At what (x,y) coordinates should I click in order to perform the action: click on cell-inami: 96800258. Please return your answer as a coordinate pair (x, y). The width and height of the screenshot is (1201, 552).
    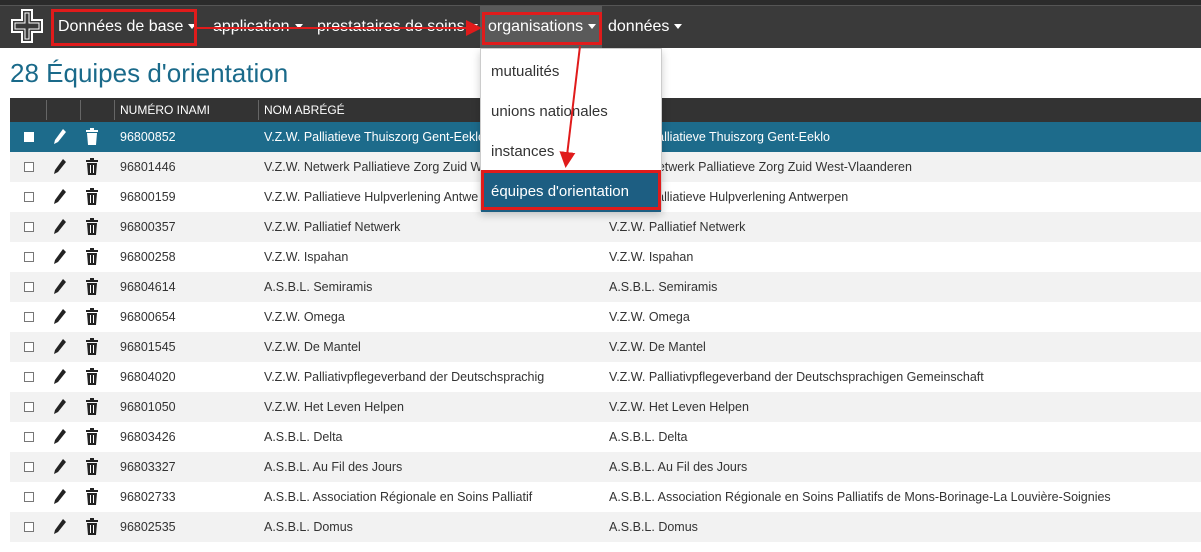
    Looking at the image, I should click on (148, 257).